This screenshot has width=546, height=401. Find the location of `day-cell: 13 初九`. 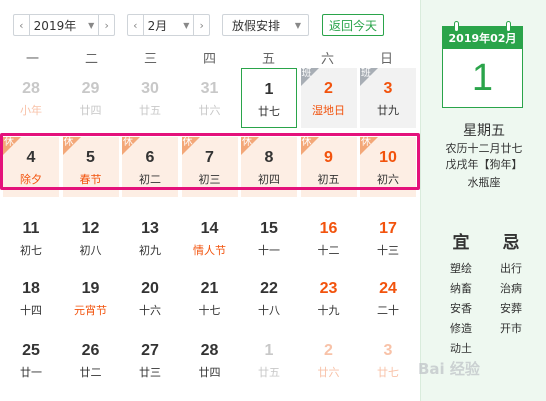

day-cell: 13 初九 is located at coordinates (150, 238).